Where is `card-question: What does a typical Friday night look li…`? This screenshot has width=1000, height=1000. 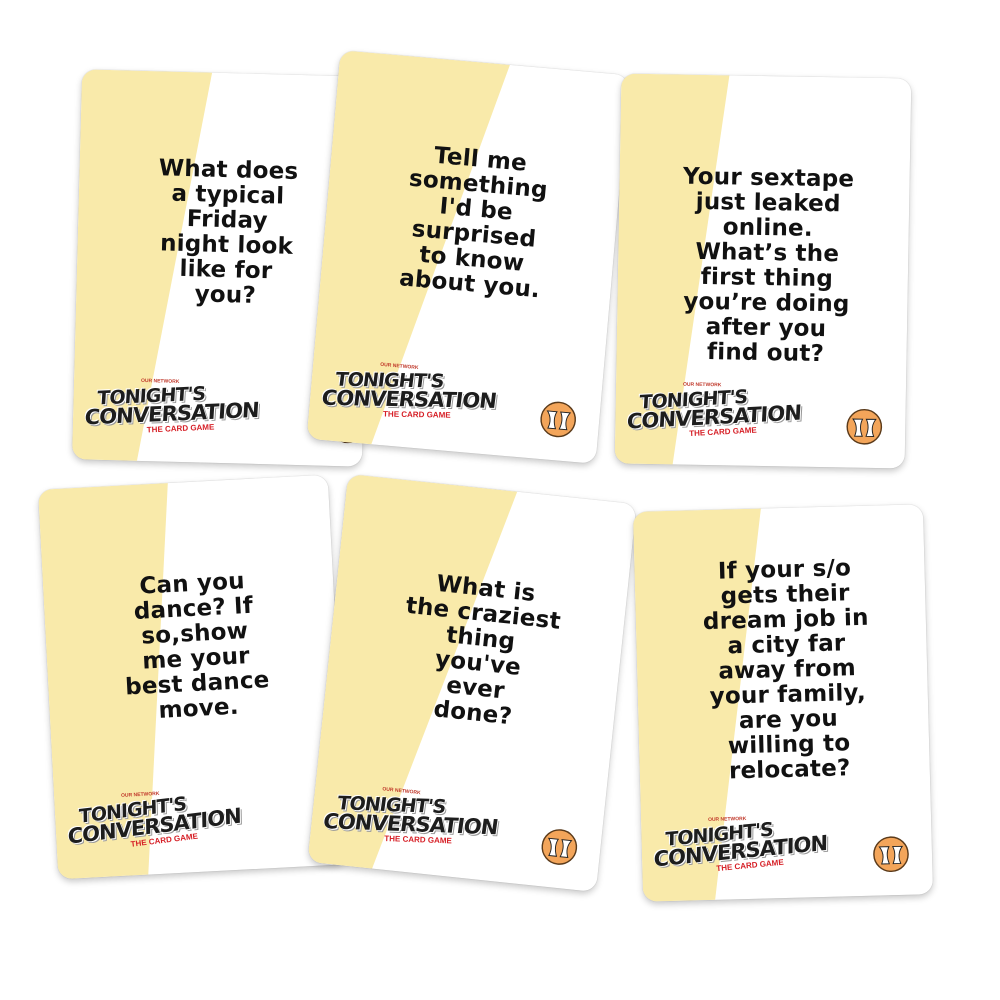 card-question: What does a typical Friday night look li… is located at coordinates (228, 232).